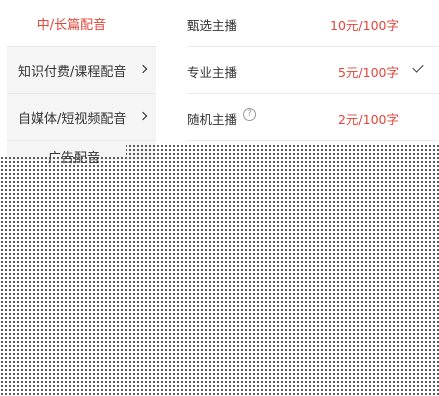  Describe the element at coordinates (71, 25) in the screenshot. I see `category-label: 中/长篇配音` at that location.